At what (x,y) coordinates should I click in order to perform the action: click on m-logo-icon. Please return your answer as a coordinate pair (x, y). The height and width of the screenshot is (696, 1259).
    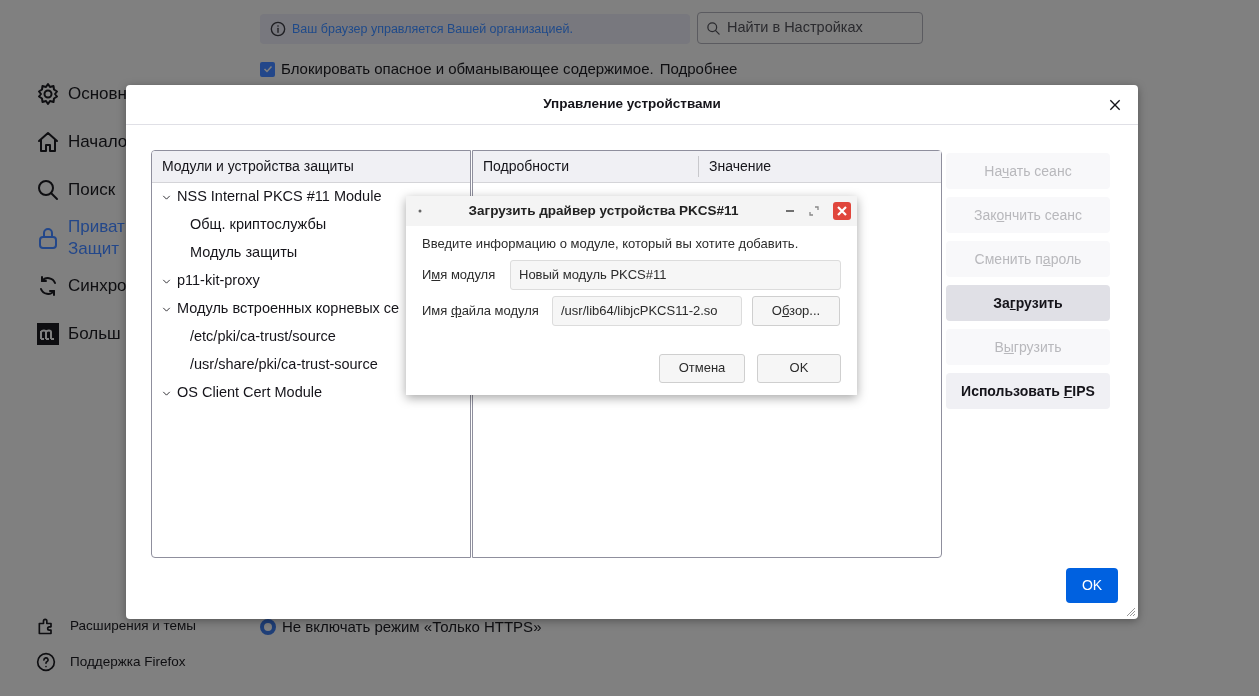
    Looking at the image, I should click on (48, 334).